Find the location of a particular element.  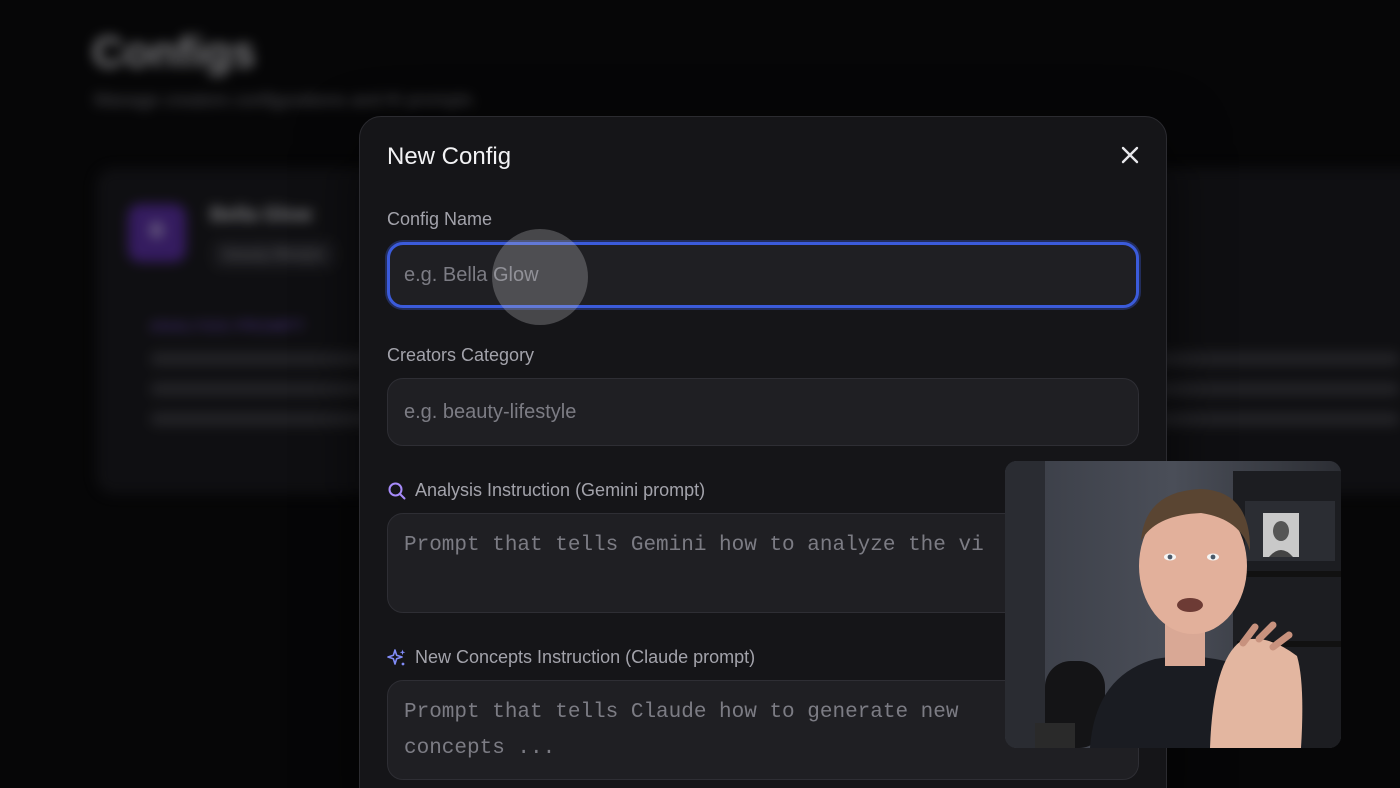

close-button is located at coordinates (1130, 155).